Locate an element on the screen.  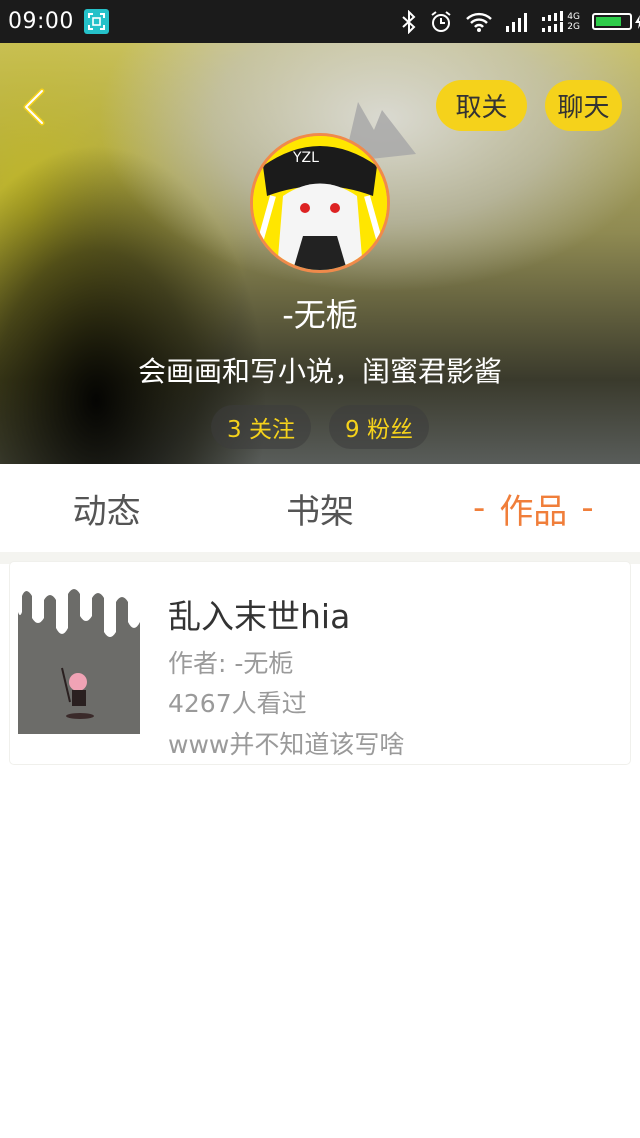
chevron-left-icon is located at coordinates (34, 107).